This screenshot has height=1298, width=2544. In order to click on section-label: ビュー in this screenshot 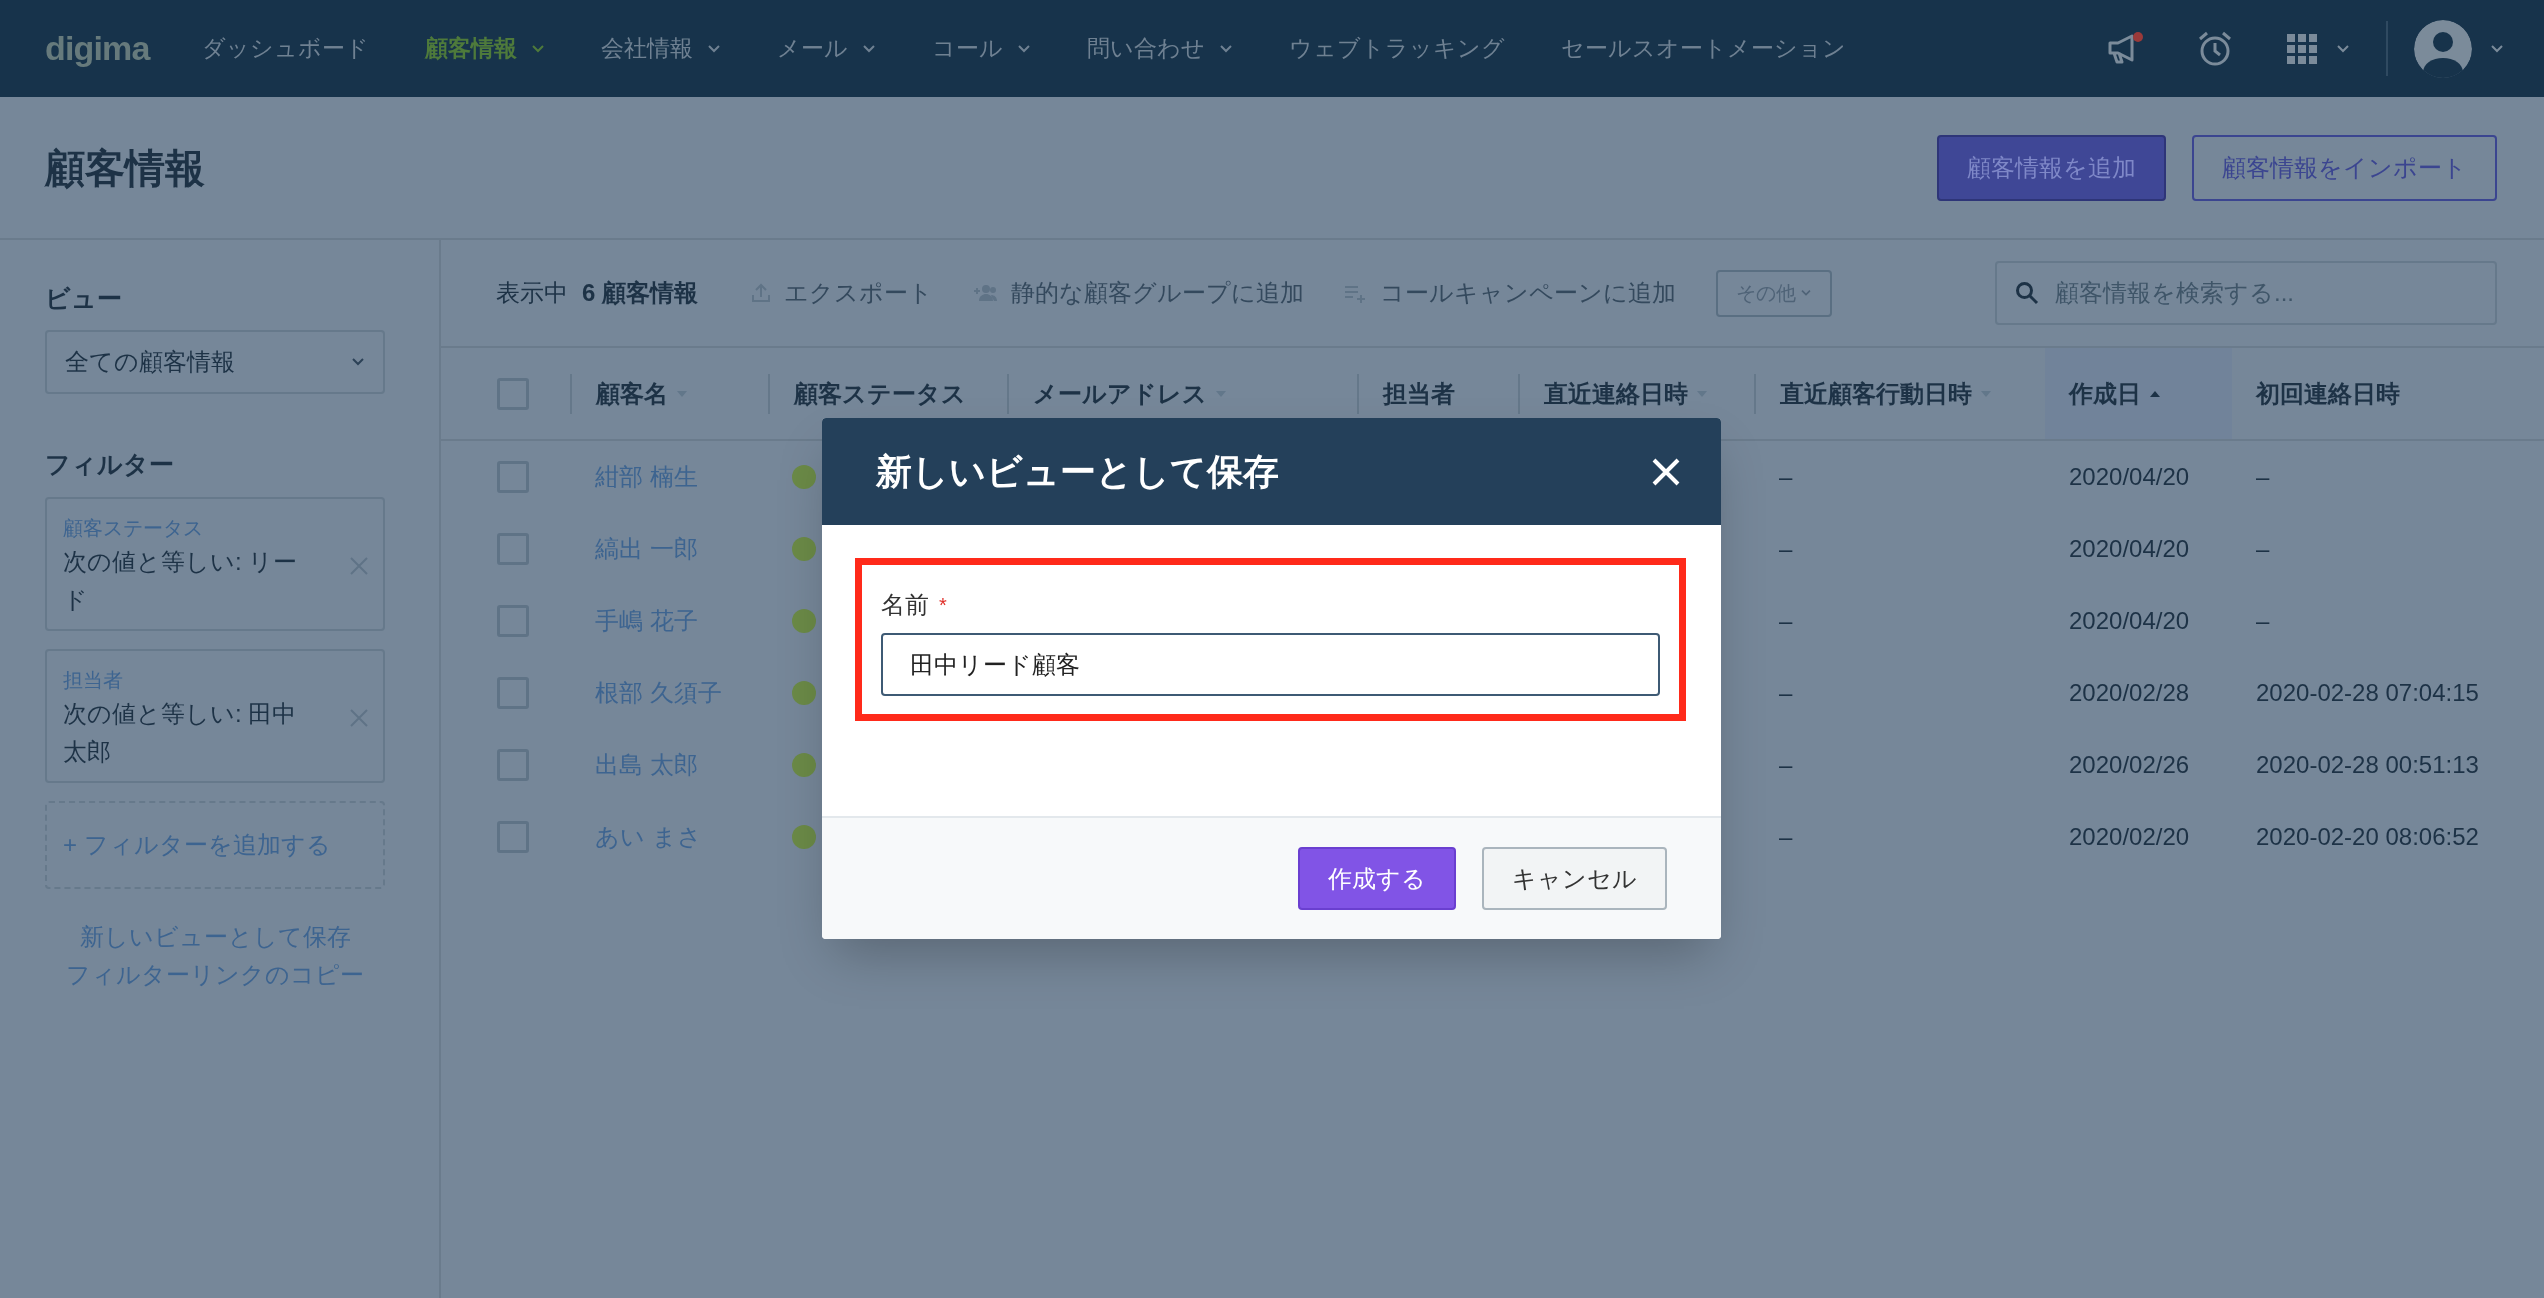, I will do `click(84, 298)`.